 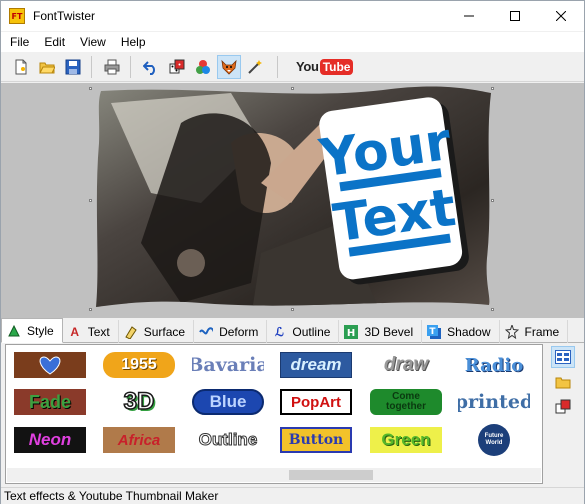 What do you see at coordinates (177, 67) in the screenshot?
I see `random-button` at bounding box center [177, 67].